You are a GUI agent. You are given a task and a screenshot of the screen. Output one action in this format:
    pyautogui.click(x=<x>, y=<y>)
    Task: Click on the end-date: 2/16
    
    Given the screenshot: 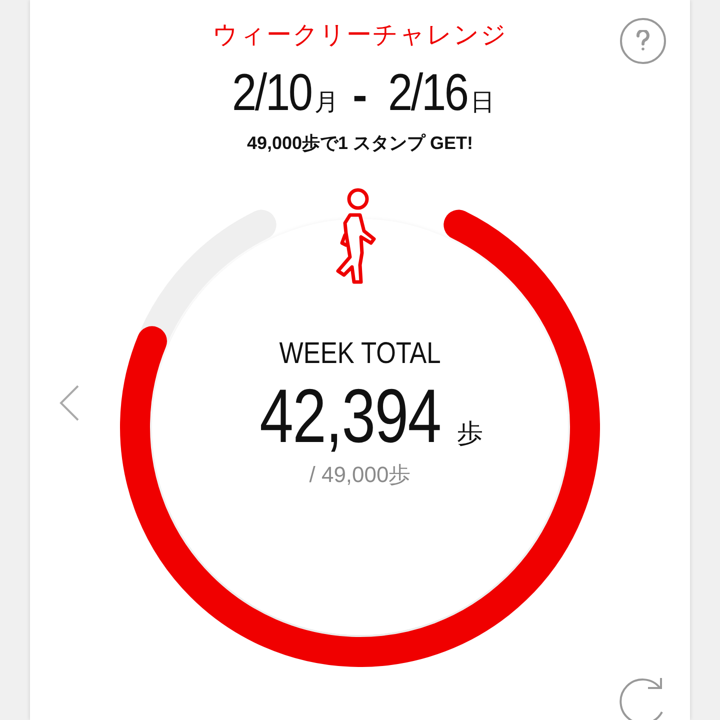 What is the action you would take?
    pyautogui.click(x=428, y=93)
    